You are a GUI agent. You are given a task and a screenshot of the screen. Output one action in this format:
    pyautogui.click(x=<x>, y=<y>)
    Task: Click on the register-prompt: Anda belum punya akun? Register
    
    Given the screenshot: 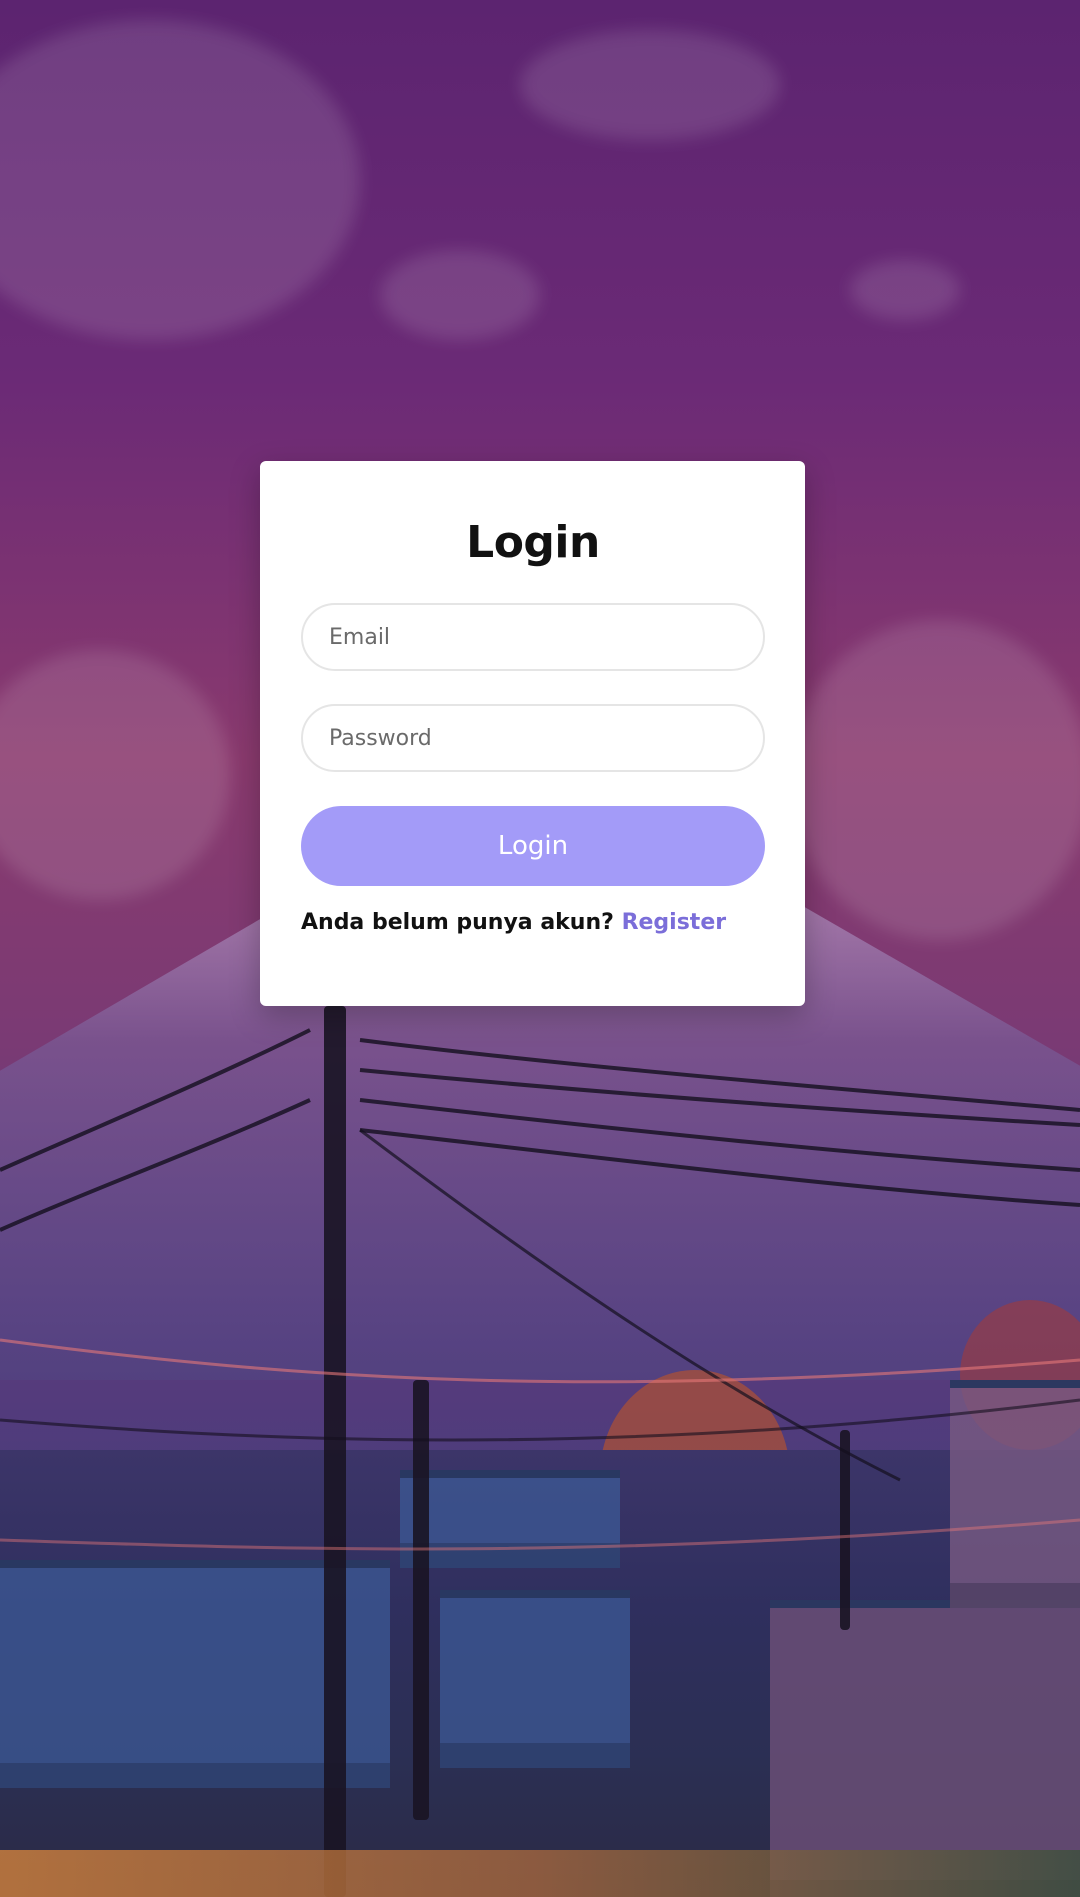 What is the action you would take?
    pyautogui.click(x=533, y=922)
    